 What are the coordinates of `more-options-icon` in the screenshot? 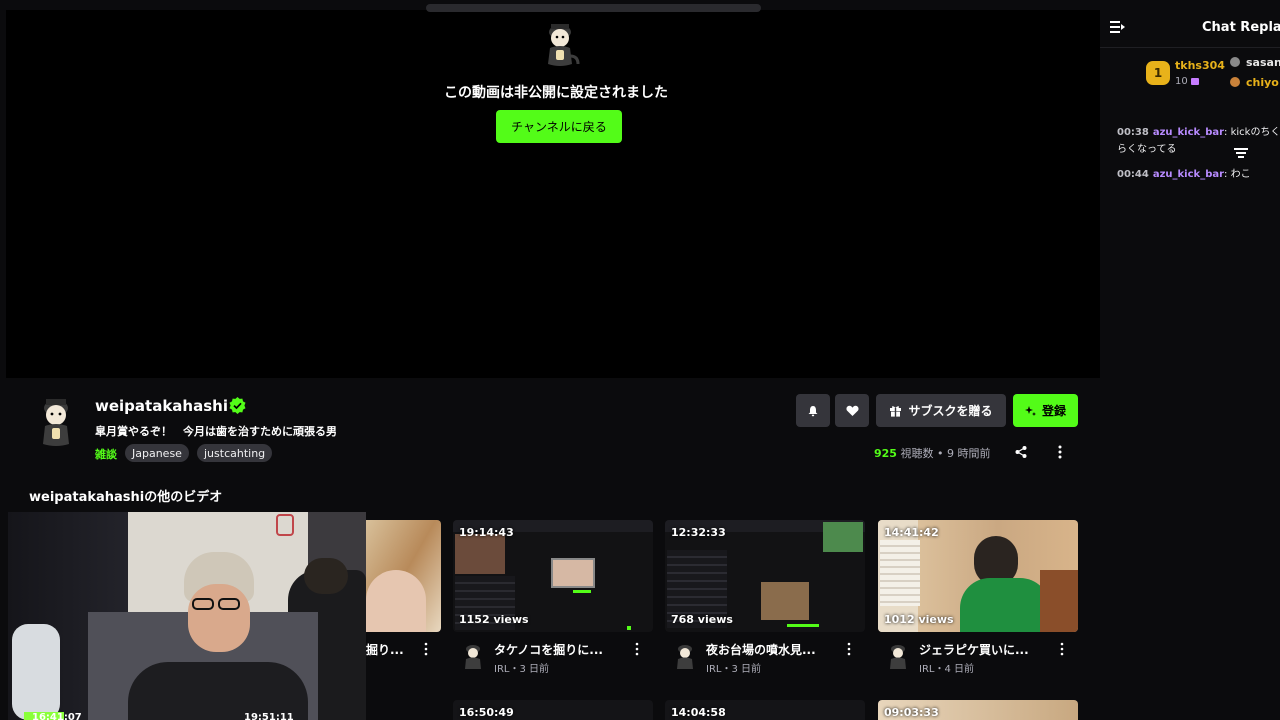 It's located at (1060, 452).